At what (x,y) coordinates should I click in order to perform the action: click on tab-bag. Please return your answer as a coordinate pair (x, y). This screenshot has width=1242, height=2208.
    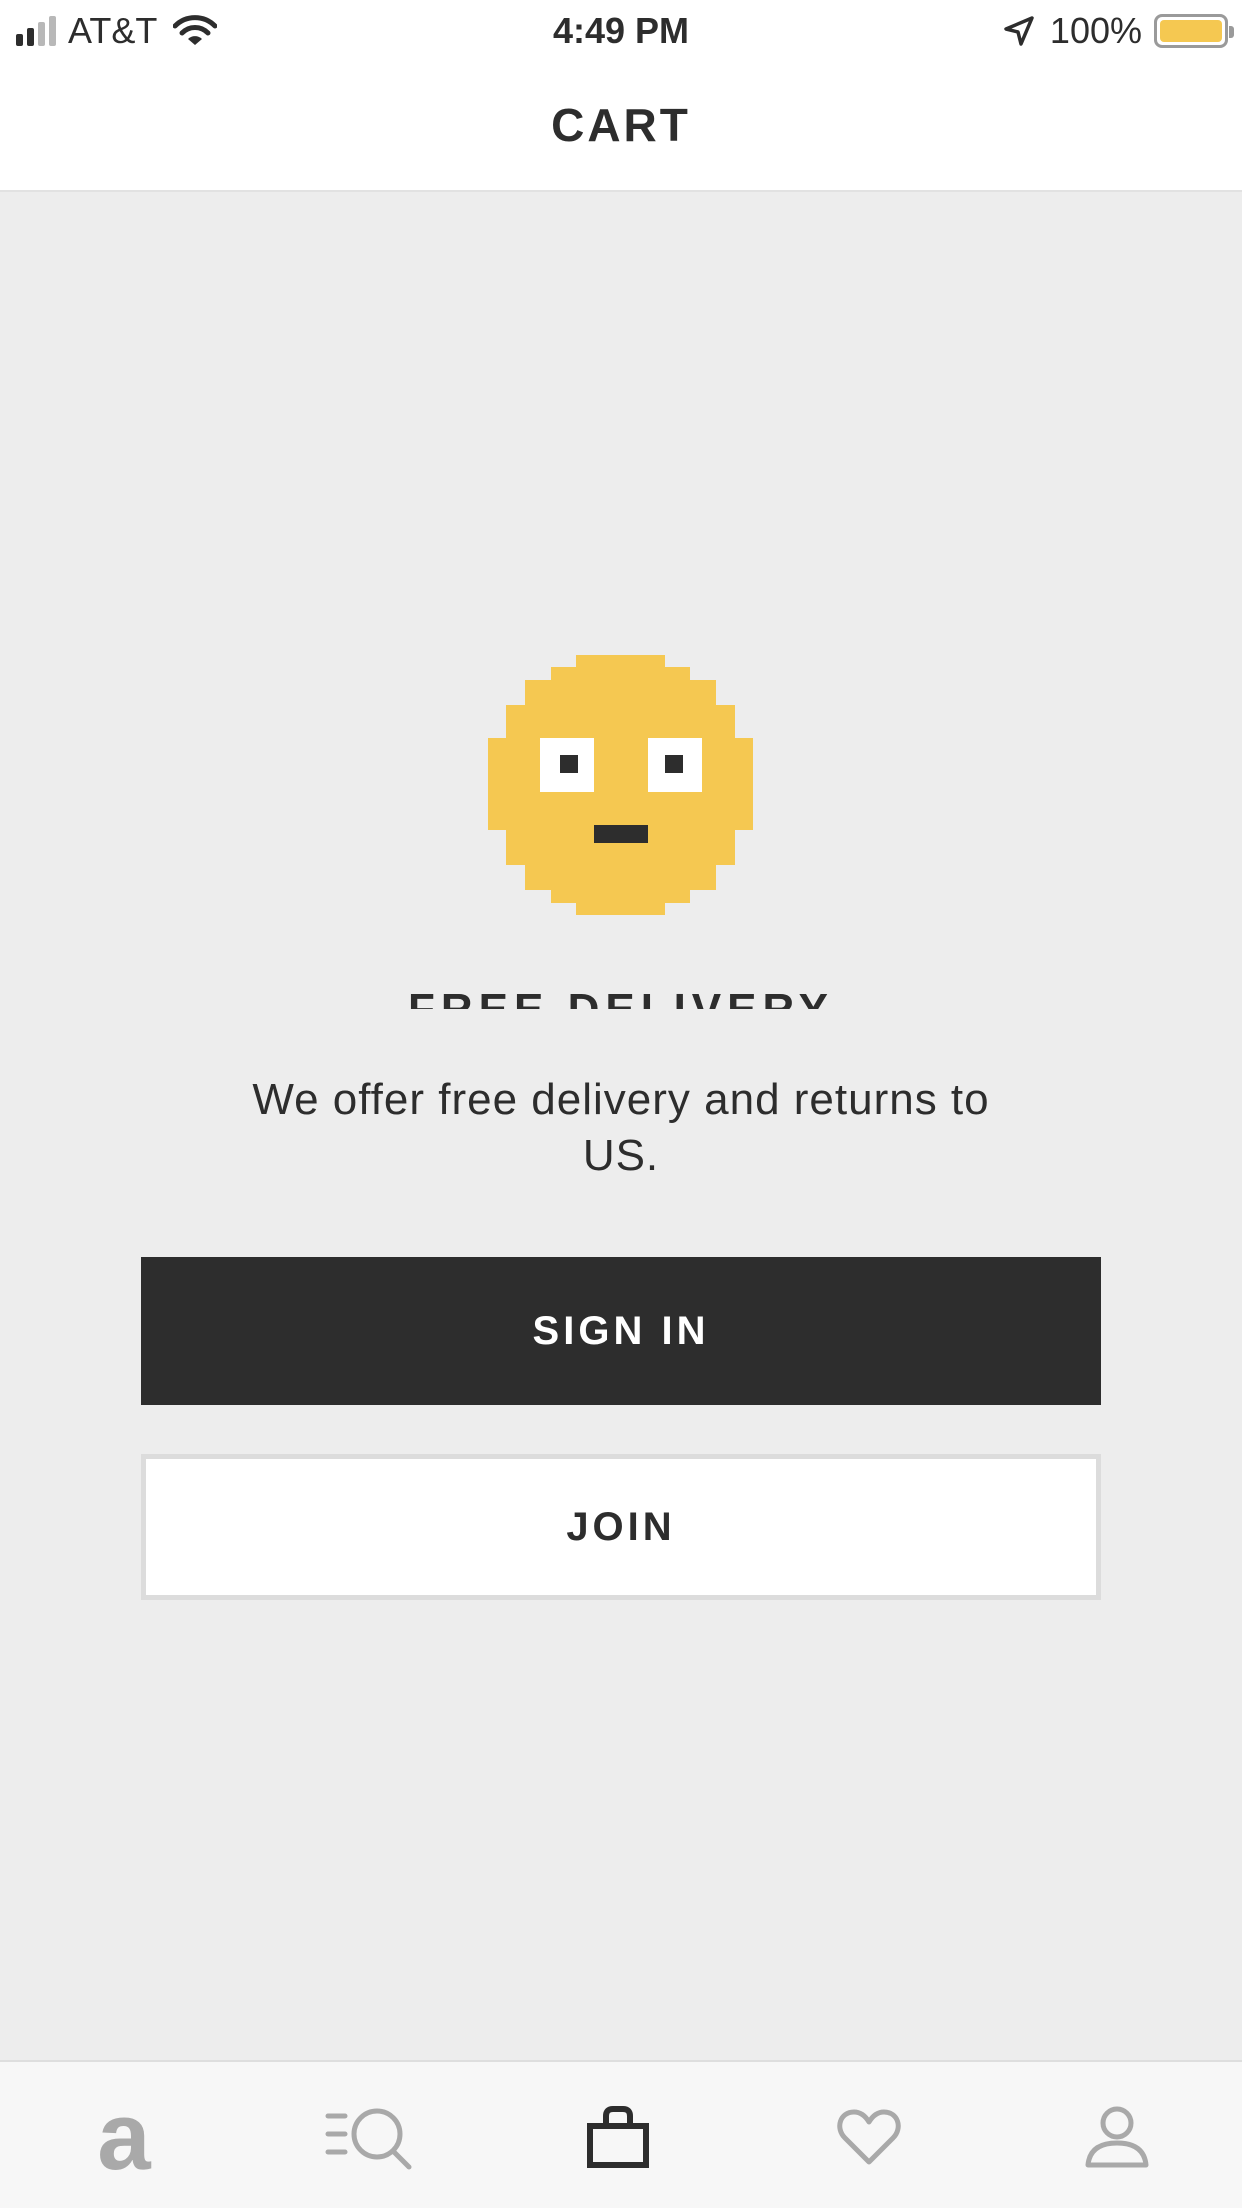
    Looking at the image, I should click on (618, 2137).